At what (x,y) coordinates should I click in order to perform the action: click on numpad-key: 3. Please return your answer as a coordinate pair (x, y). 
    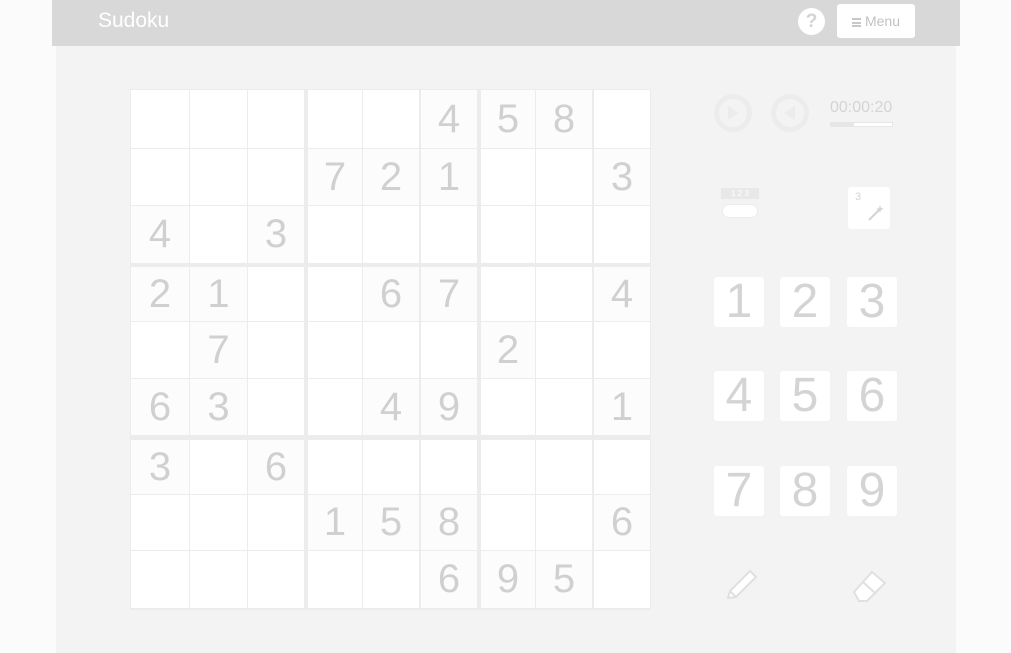
    Looking at the image, I should click on (872, 302).